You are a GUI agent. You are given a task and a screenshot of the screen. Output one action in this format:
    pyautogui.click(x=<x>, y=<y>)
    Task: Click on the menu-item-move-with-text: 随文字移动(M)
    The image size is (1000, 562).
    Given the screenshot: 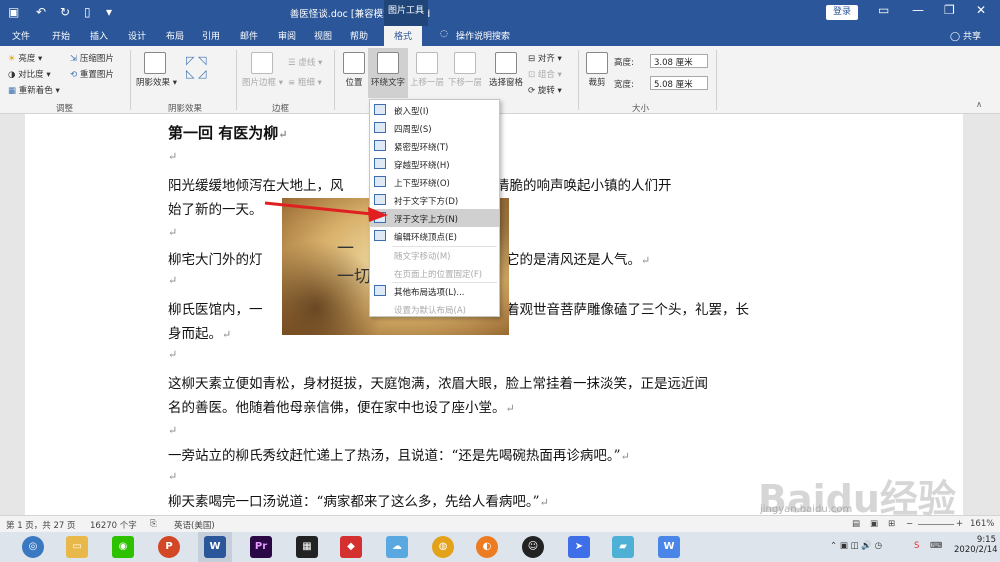 What is the action you would take?
    pyautogui.click(x=434, y=255)
    